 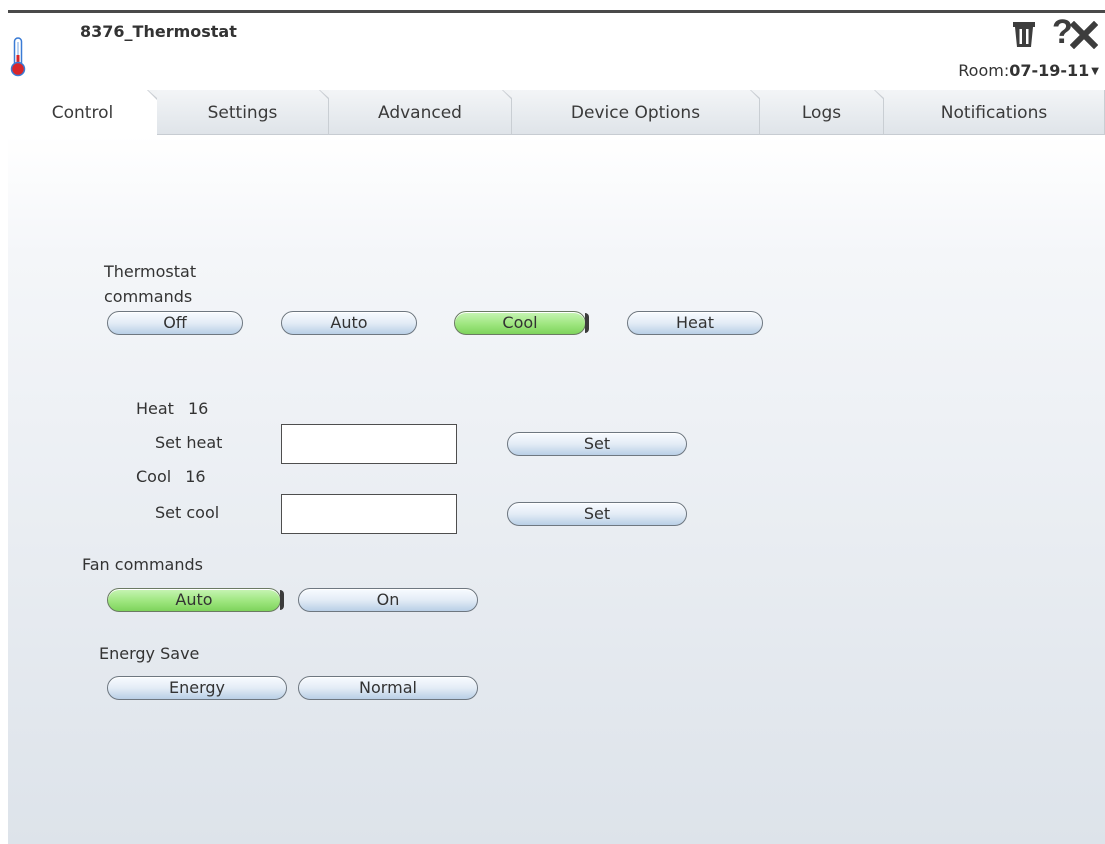 I want to click on set-heat-label: Set heat, so click(x=189, y=442).